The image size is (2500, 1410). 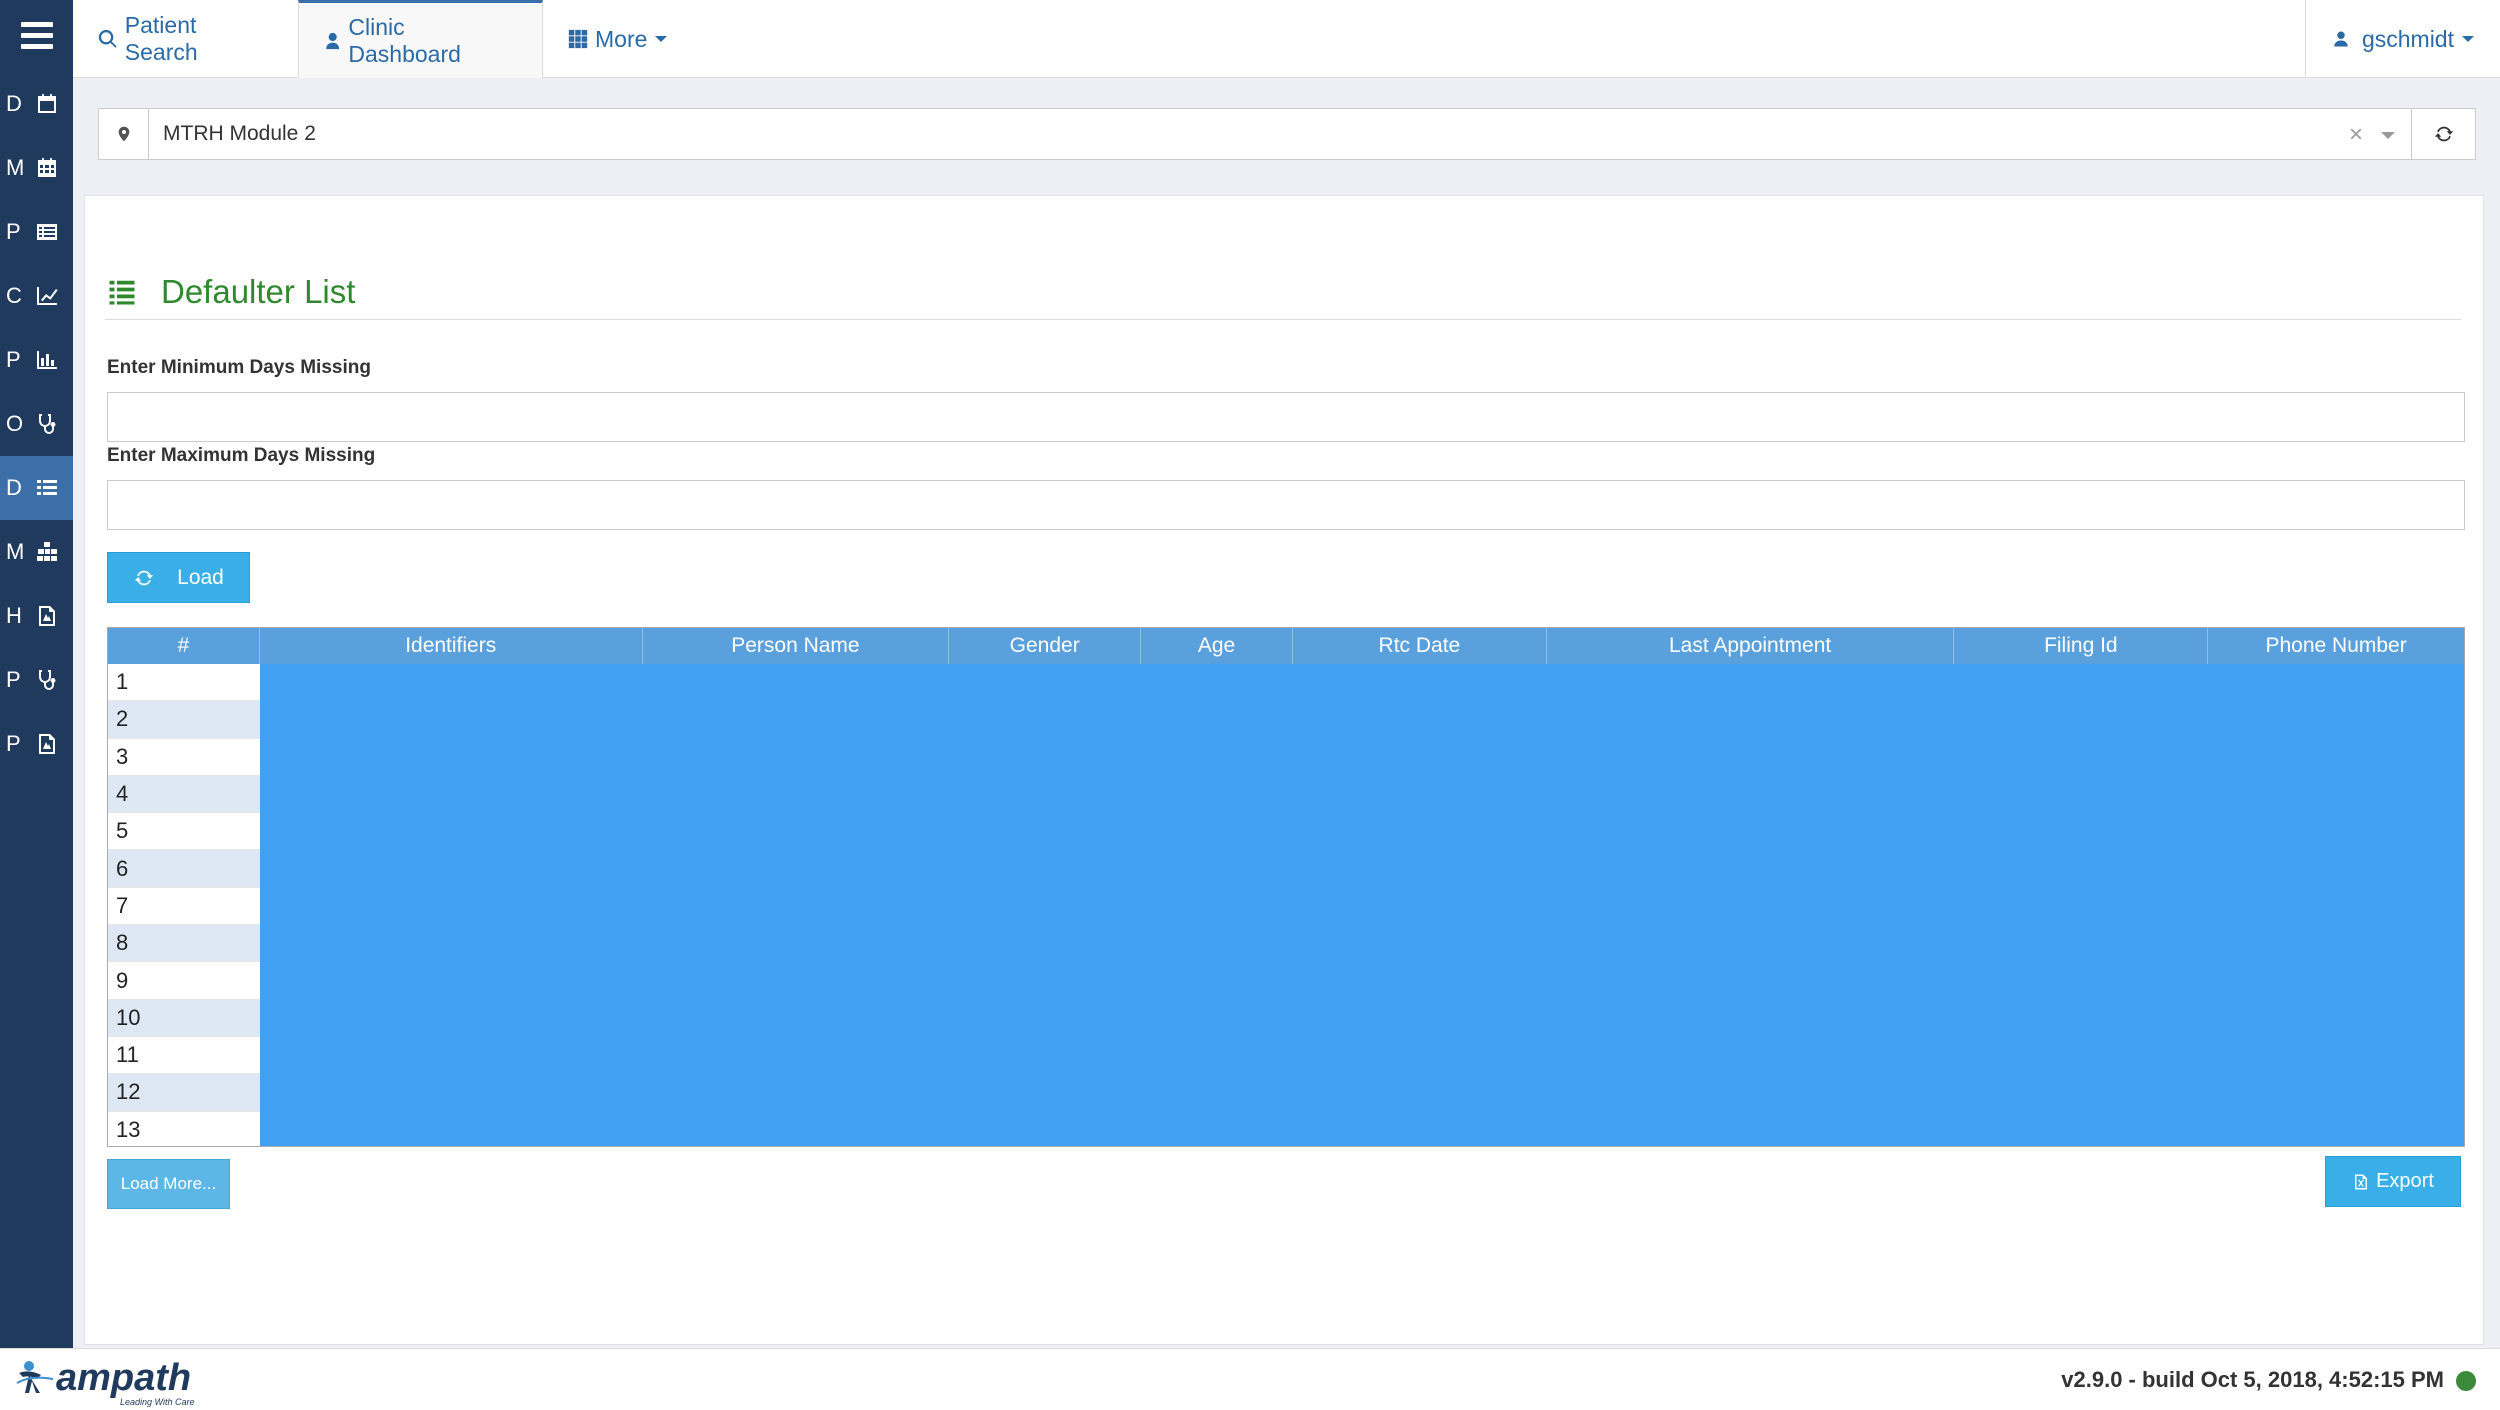 I want to click on more-menu-button: More, so click(x=617, y=39).